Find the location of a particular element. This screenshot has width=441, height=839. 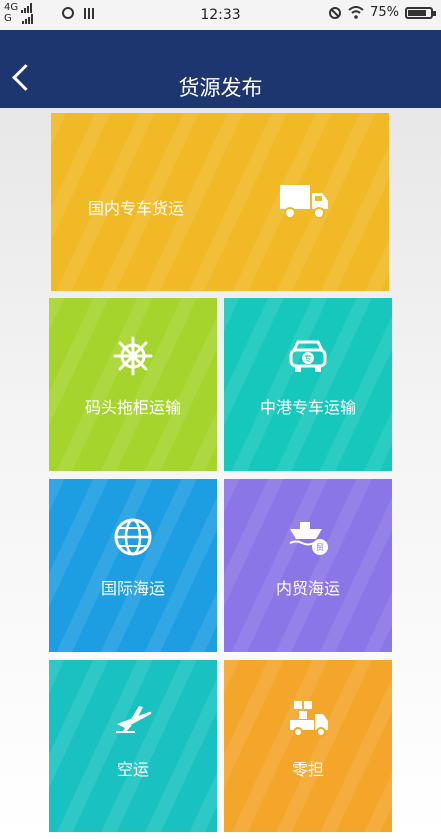

car-icon: 专 is located at coordinates (308, 356).